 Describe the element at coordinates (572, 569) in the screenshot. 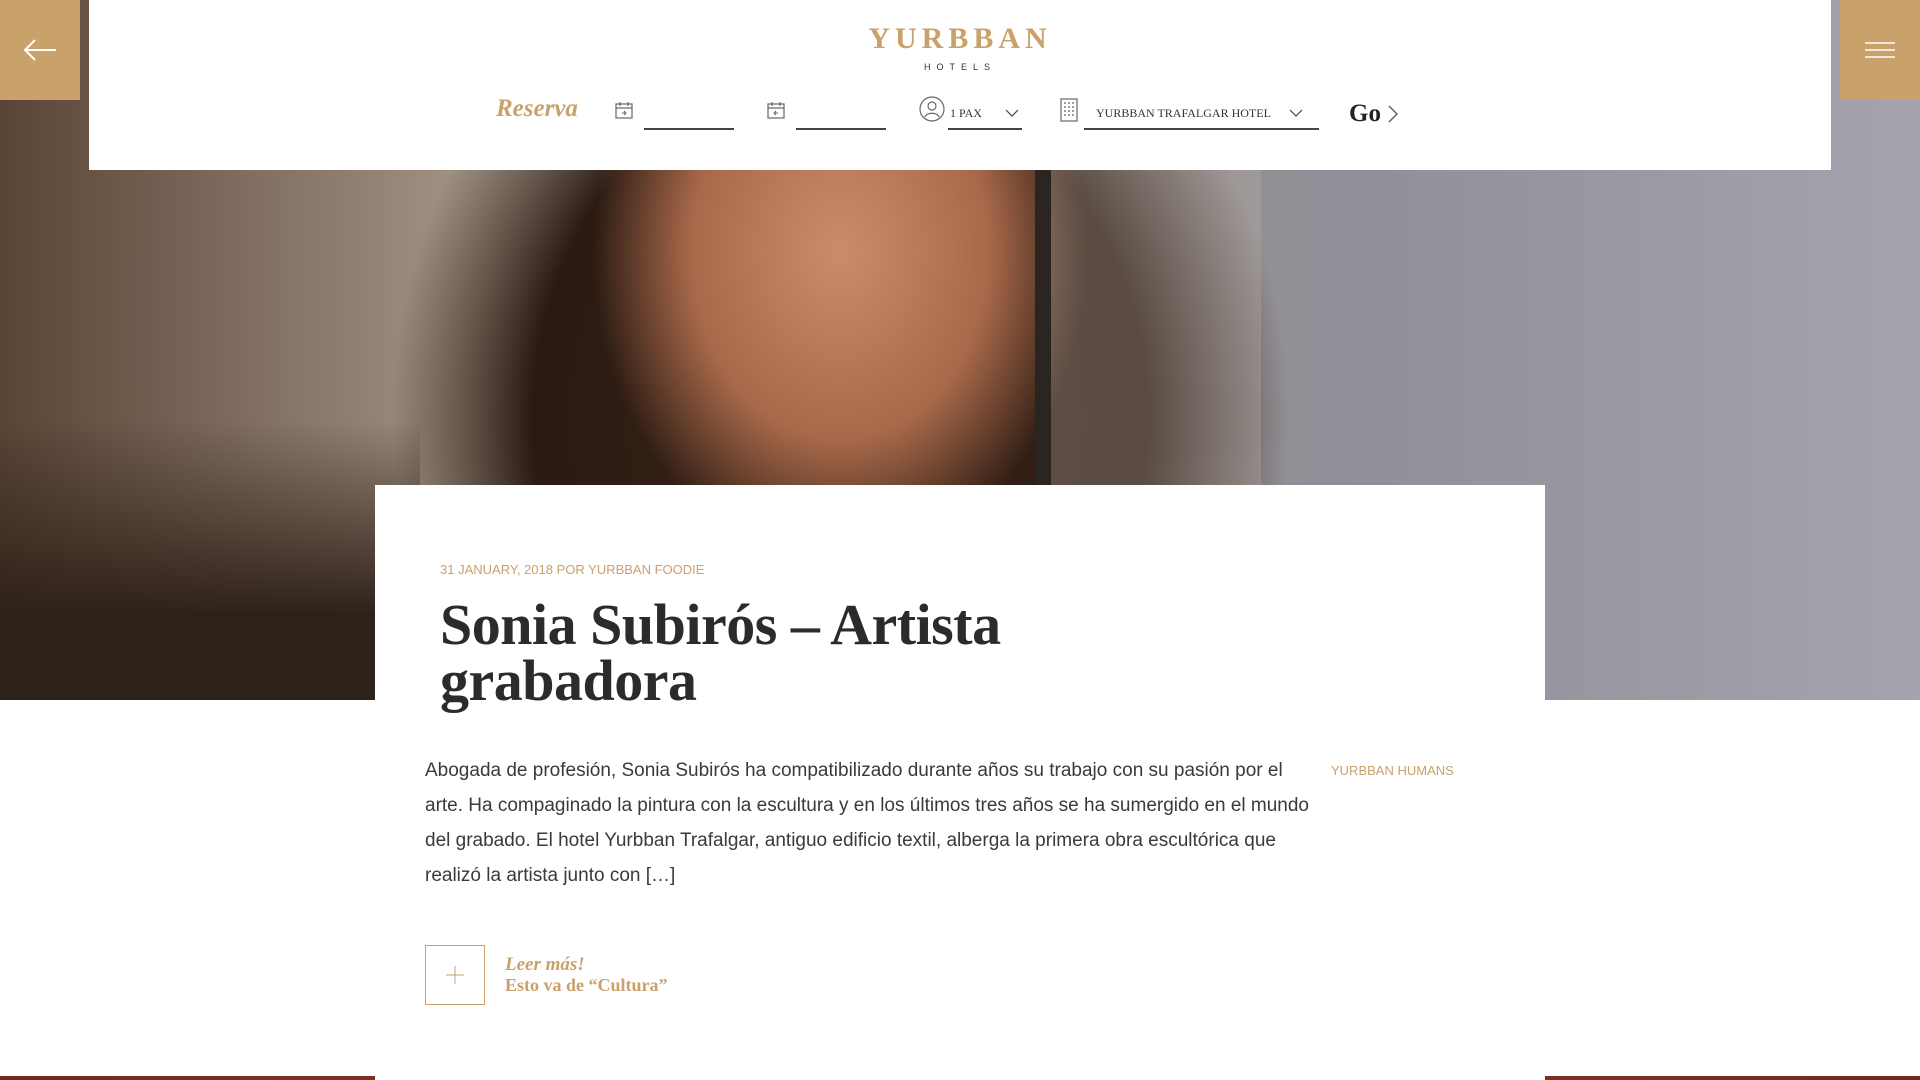

I see `article-meta: 31 January, 2018 por Yurbban Foodie` at that location.